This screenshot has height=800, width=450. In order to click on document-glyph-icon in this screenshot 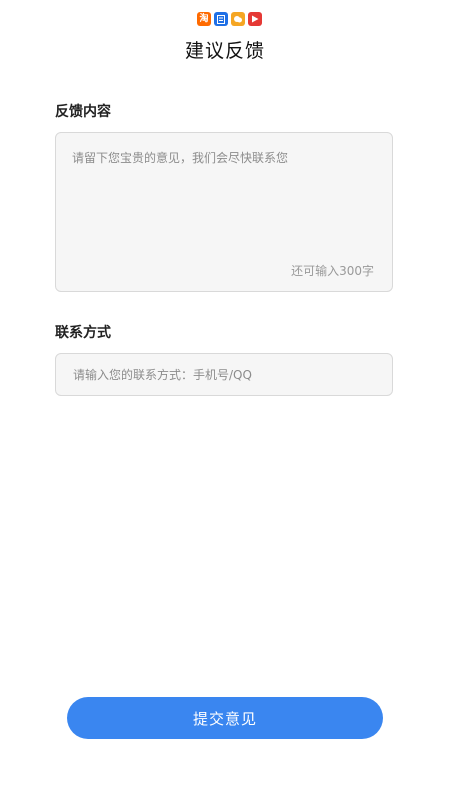, I will do `click(221, 19)`.